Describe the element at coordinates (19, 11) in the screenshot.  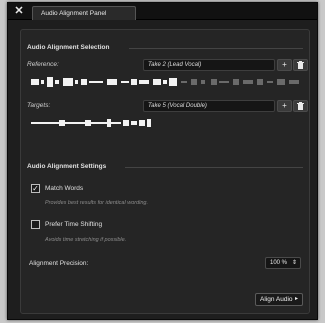
I see `close-icon: ✕` at that location.